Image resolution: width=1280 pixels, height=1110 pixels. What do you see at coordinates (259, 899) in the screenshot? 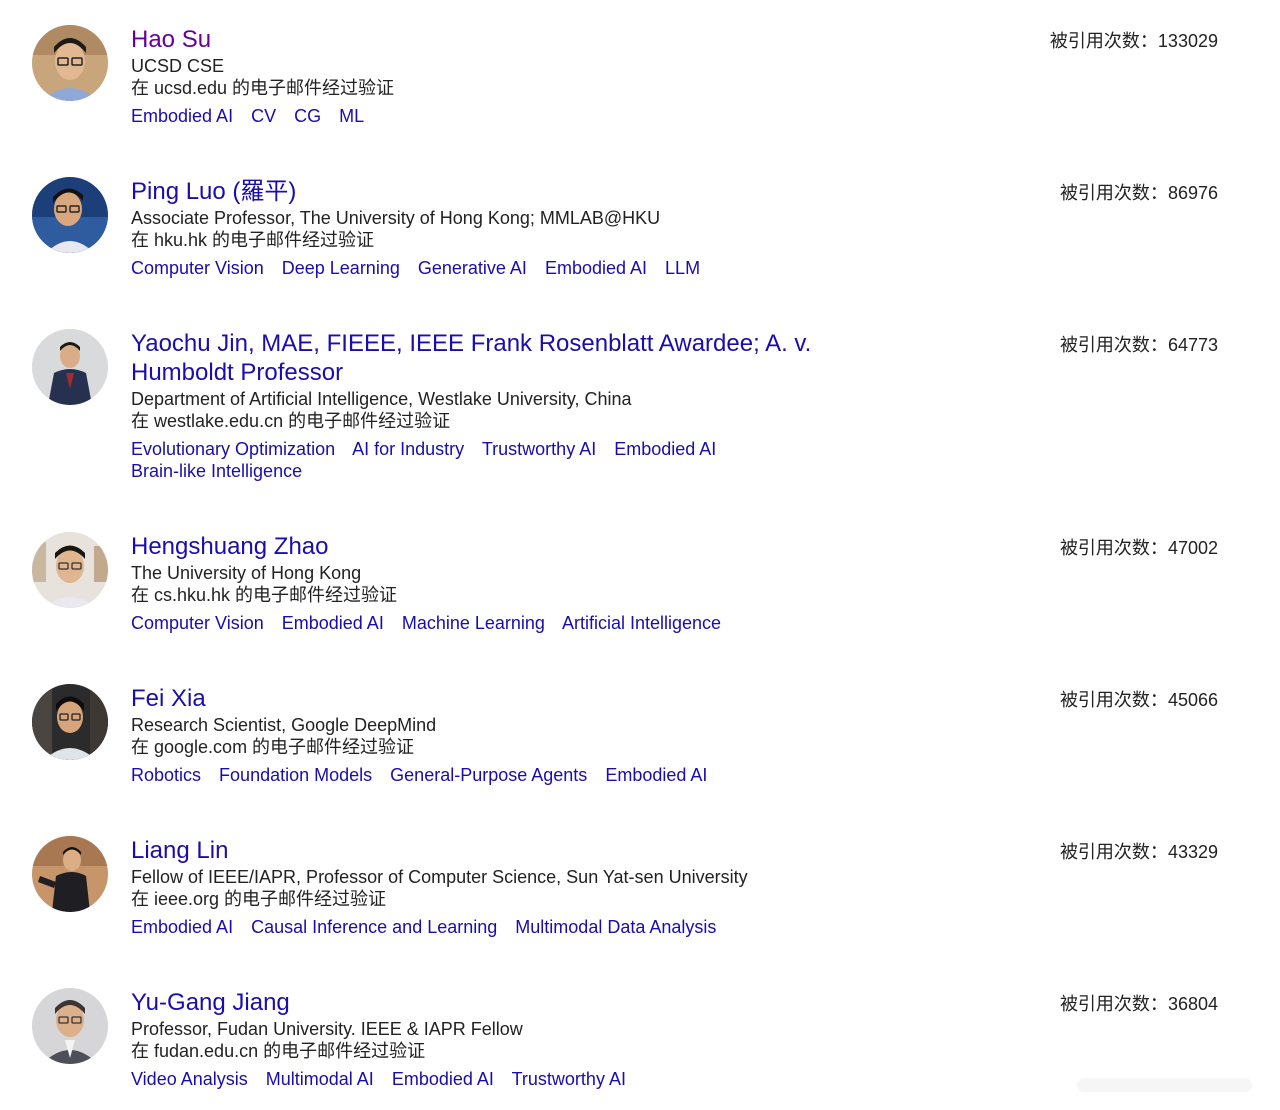
I see `profile-email-verified: 在 ieee.org 的电子邮件经过验证` at bounding box center [259, 899].